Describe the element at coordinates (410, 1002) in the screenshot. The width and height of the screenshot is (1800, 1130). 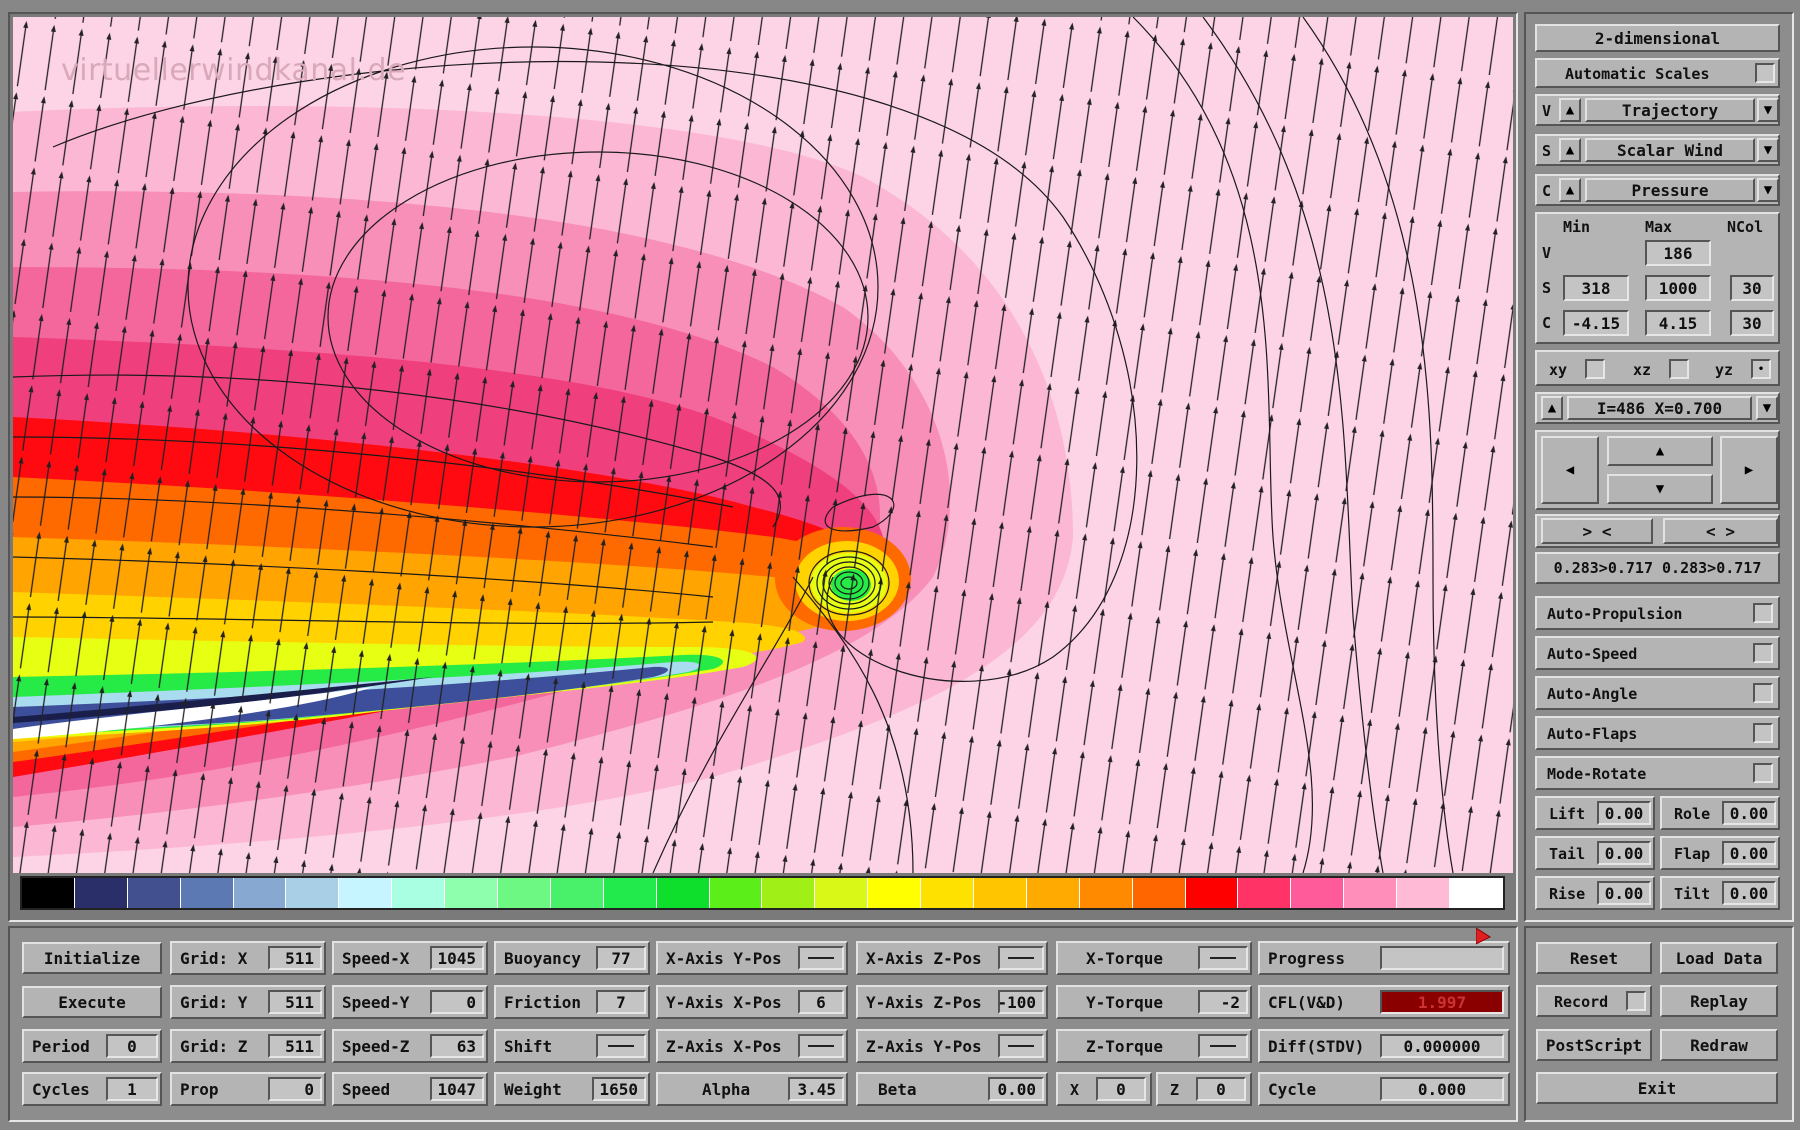
I see `speed-y-row: Speed-Y 0` at that location.